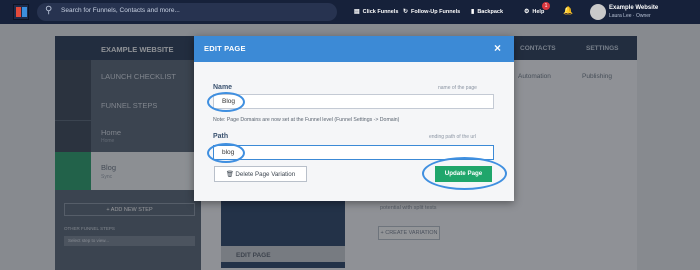 This screenshot has width=700, height=270. Describe the element at coordinates (534, 11) in the screenshot. I see `nav-help: ⚙ Help` at that location.